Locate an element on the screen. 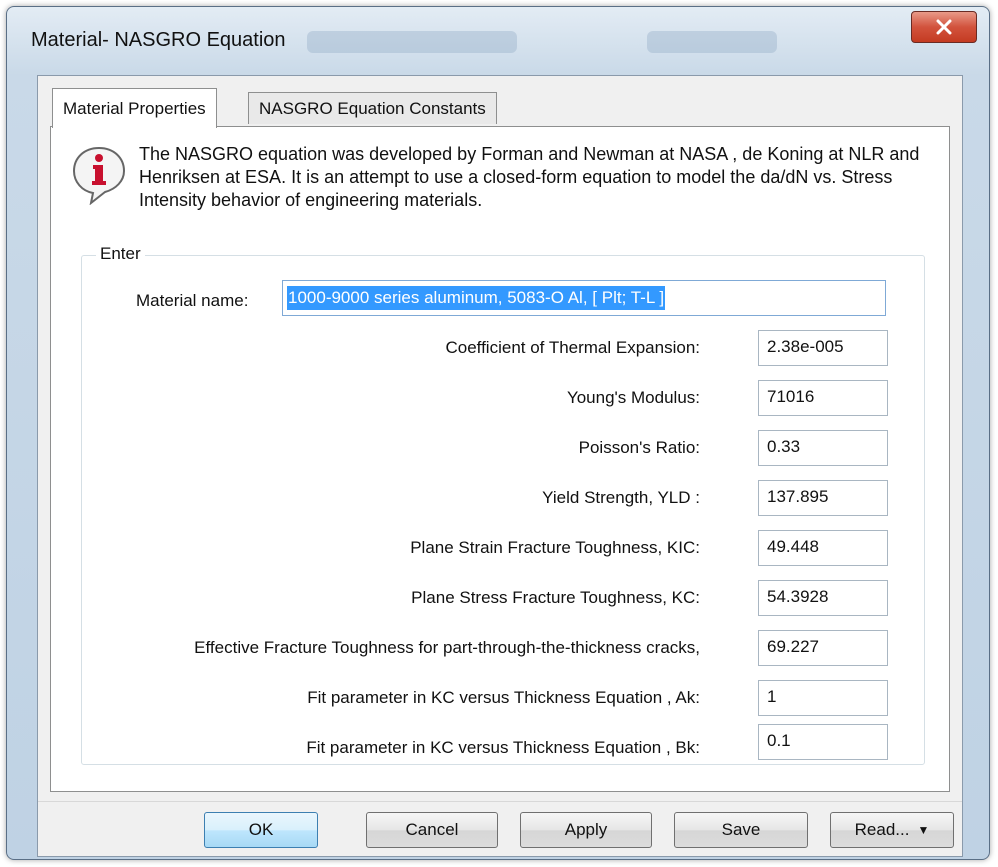 The image size is (998, 867). material-name-label: Material name: is located at coordinates (192, 300).